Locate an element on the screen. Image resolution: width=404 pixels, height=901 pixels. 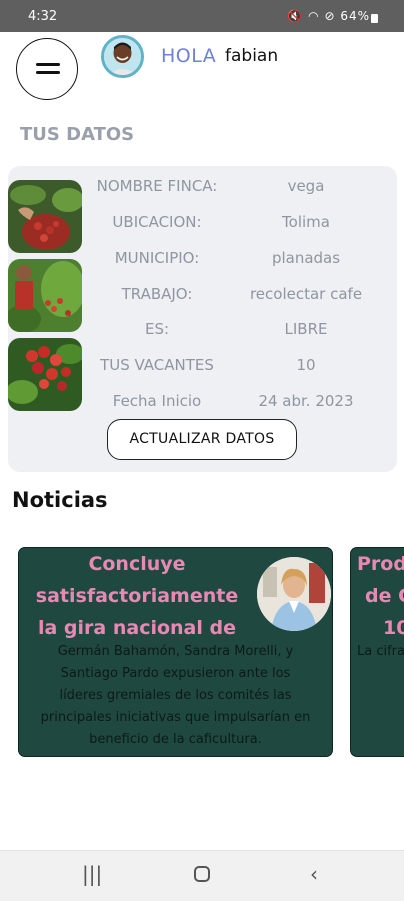
news-card: Prod de C 10 La cifra is located at coordinates (377, 652).